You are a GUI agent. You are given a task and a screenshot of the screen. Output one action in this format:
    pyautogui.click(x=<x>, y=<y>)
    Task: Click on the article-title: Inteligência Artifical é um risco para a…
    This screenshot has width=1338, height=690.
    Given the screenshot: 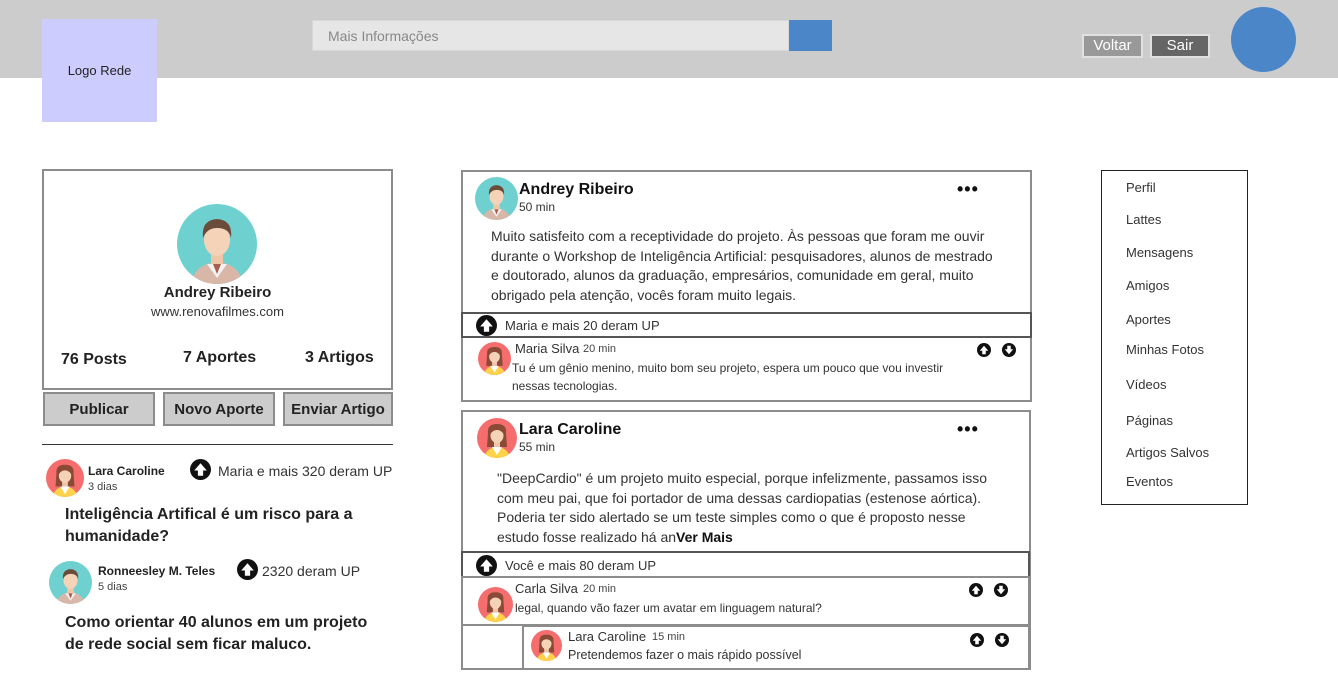 What is the action you would take?
    pyautogui.click(x=209, y=526)
    